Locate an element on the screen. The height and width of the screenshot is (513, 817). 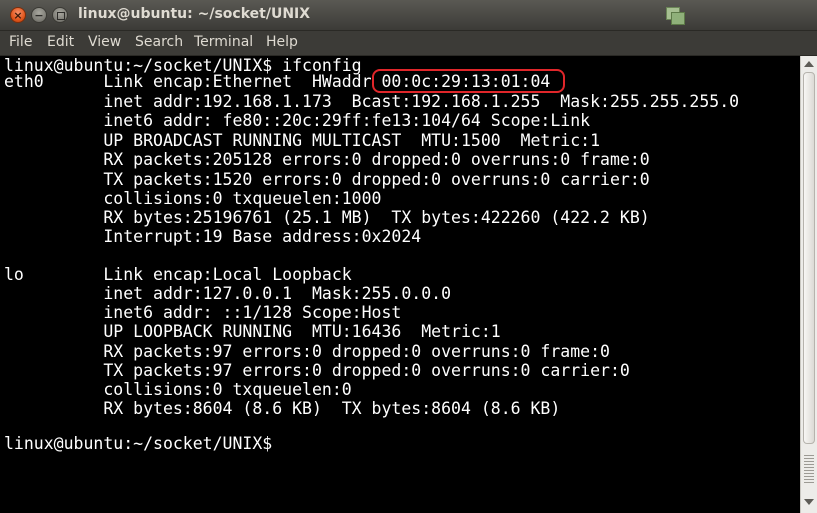
menu-terminal: Terminal is located at coordinates (223, 42).